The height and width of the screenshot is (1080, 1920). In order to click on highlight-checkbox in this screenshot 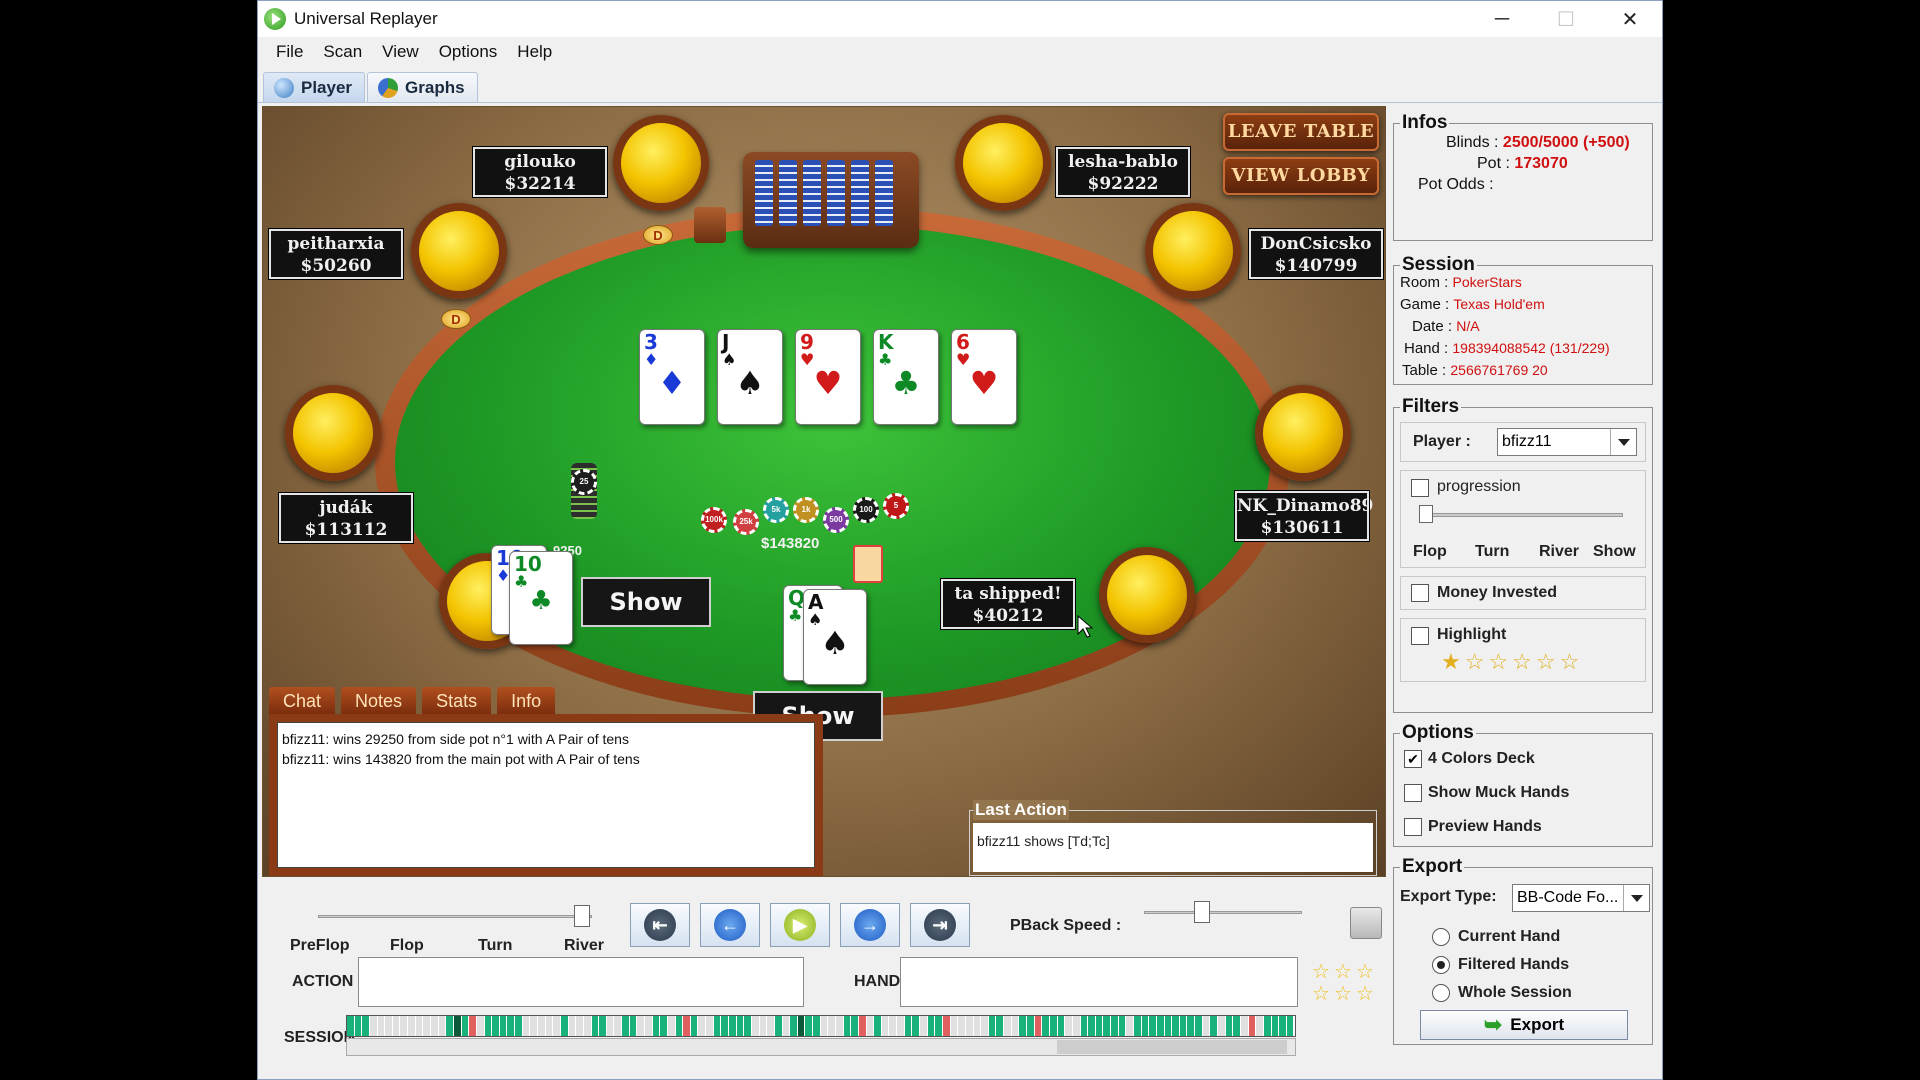, I will do `click(1420, 636)`.